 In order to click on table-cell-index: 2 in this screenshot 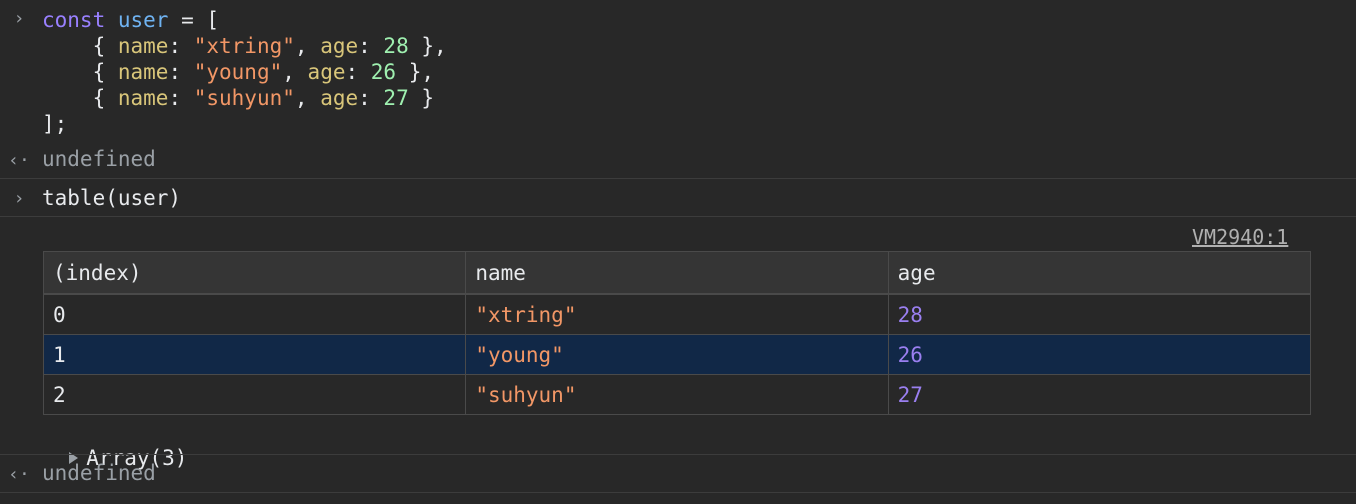, I will do `click(254, 394)`.